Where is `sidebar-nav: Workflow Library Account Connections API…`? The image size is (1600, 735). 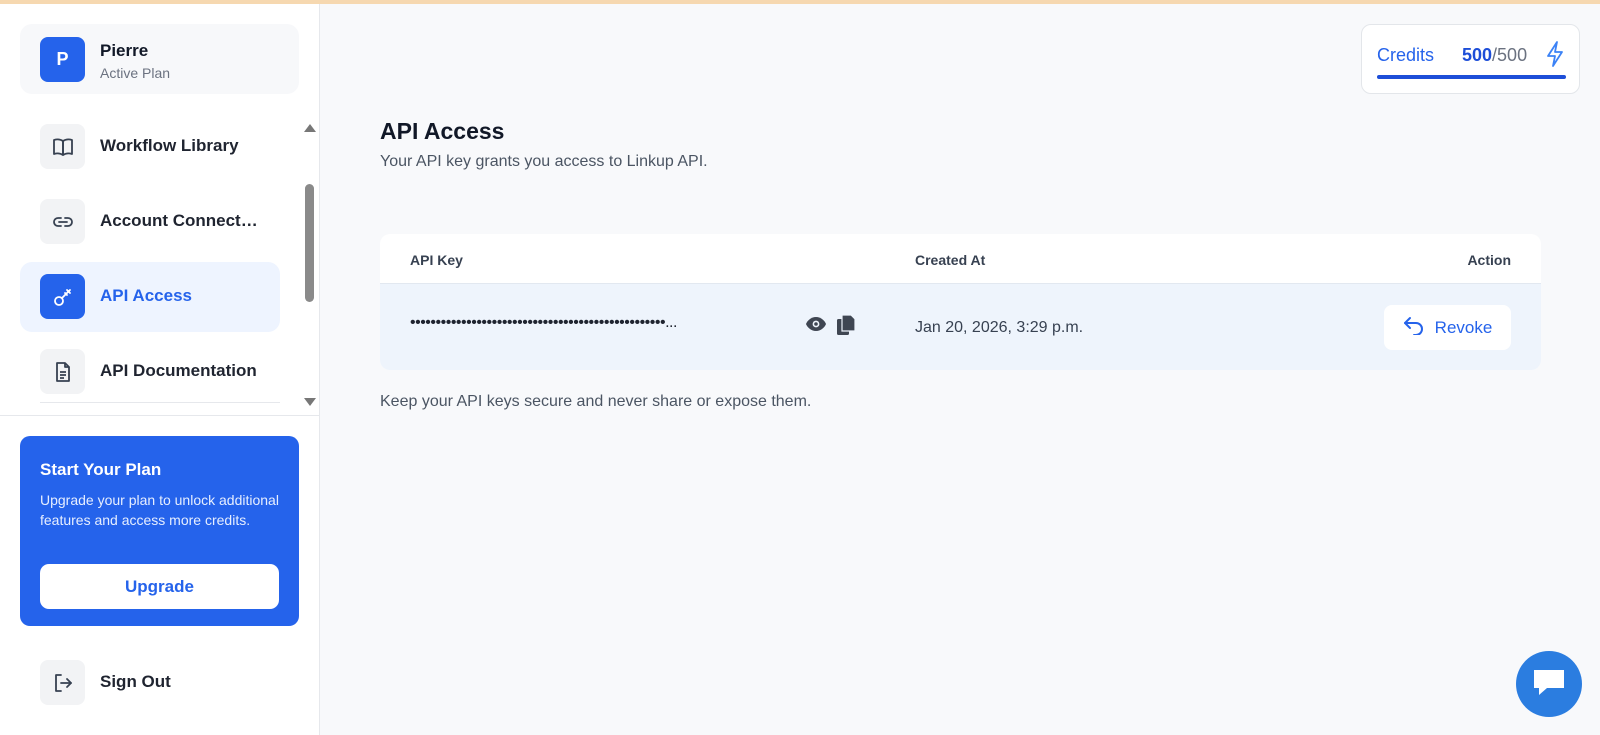
sidebar-nav: Workflow Library Account Connections API… is located at coordinates (160, 261).